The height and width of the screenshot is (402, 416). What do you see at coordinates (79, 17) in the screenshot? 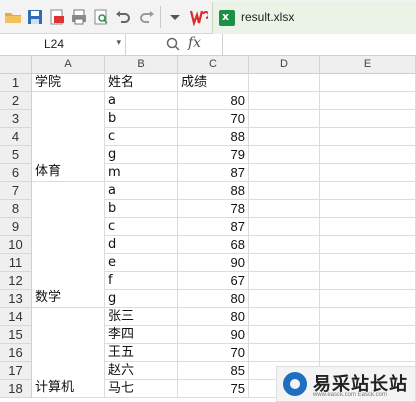
I see `print-icon` at bounding box center [79, 17].